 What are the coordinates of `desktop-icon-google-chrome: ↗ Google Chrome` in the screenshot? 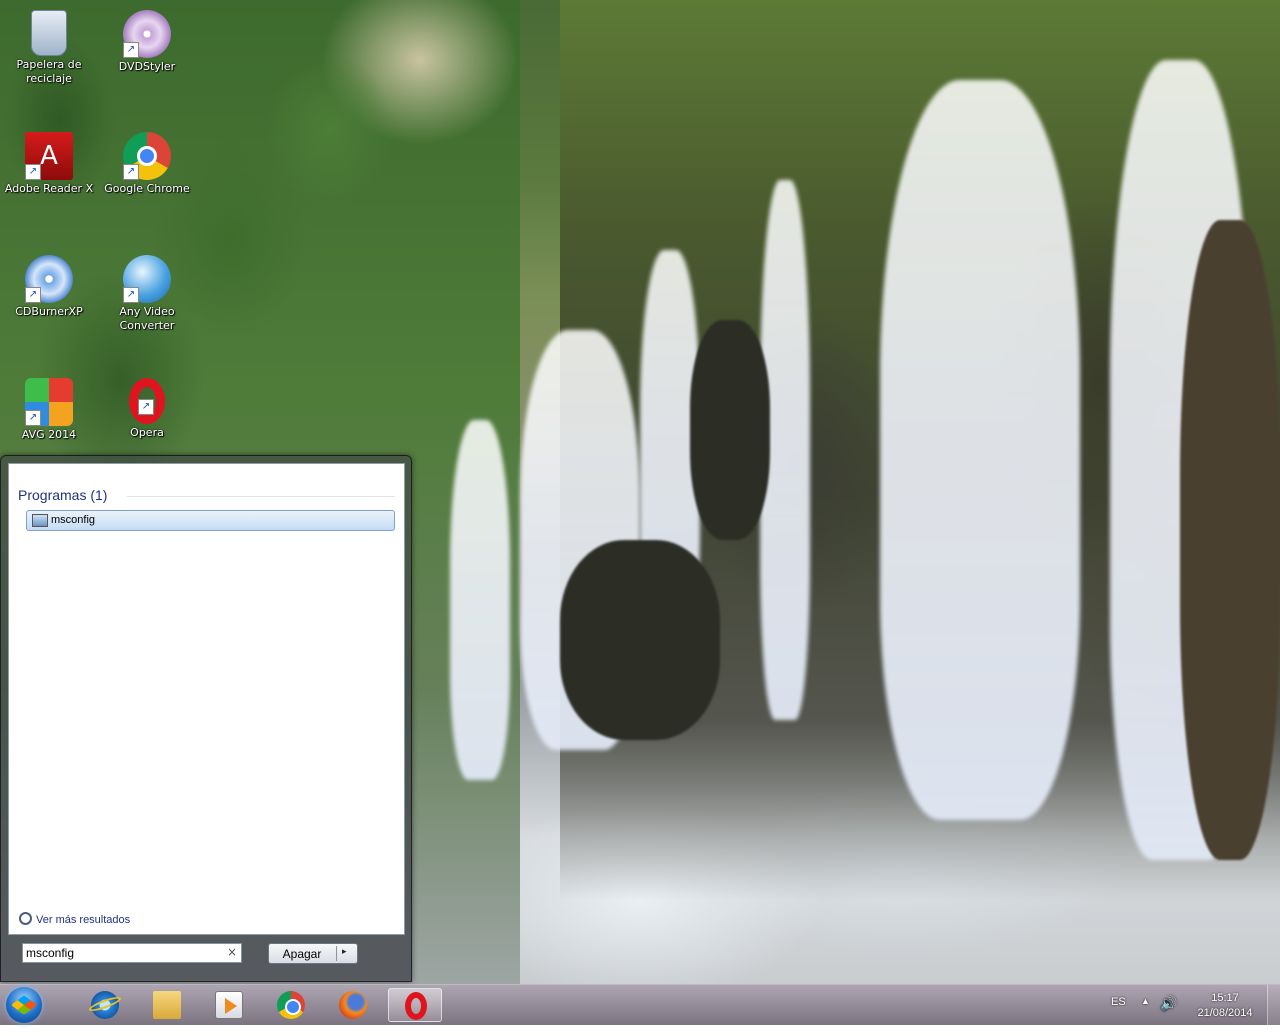 It's located at (147, 164).